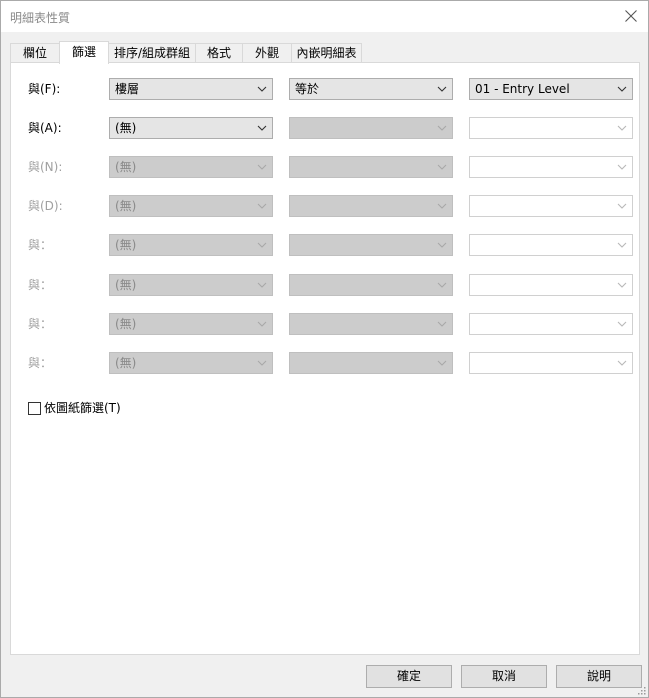  What do you see at coordinates (34, 408) in the screenshot?
I see `filter-by-sheet-checkbox` at bounding box center [34, 408].